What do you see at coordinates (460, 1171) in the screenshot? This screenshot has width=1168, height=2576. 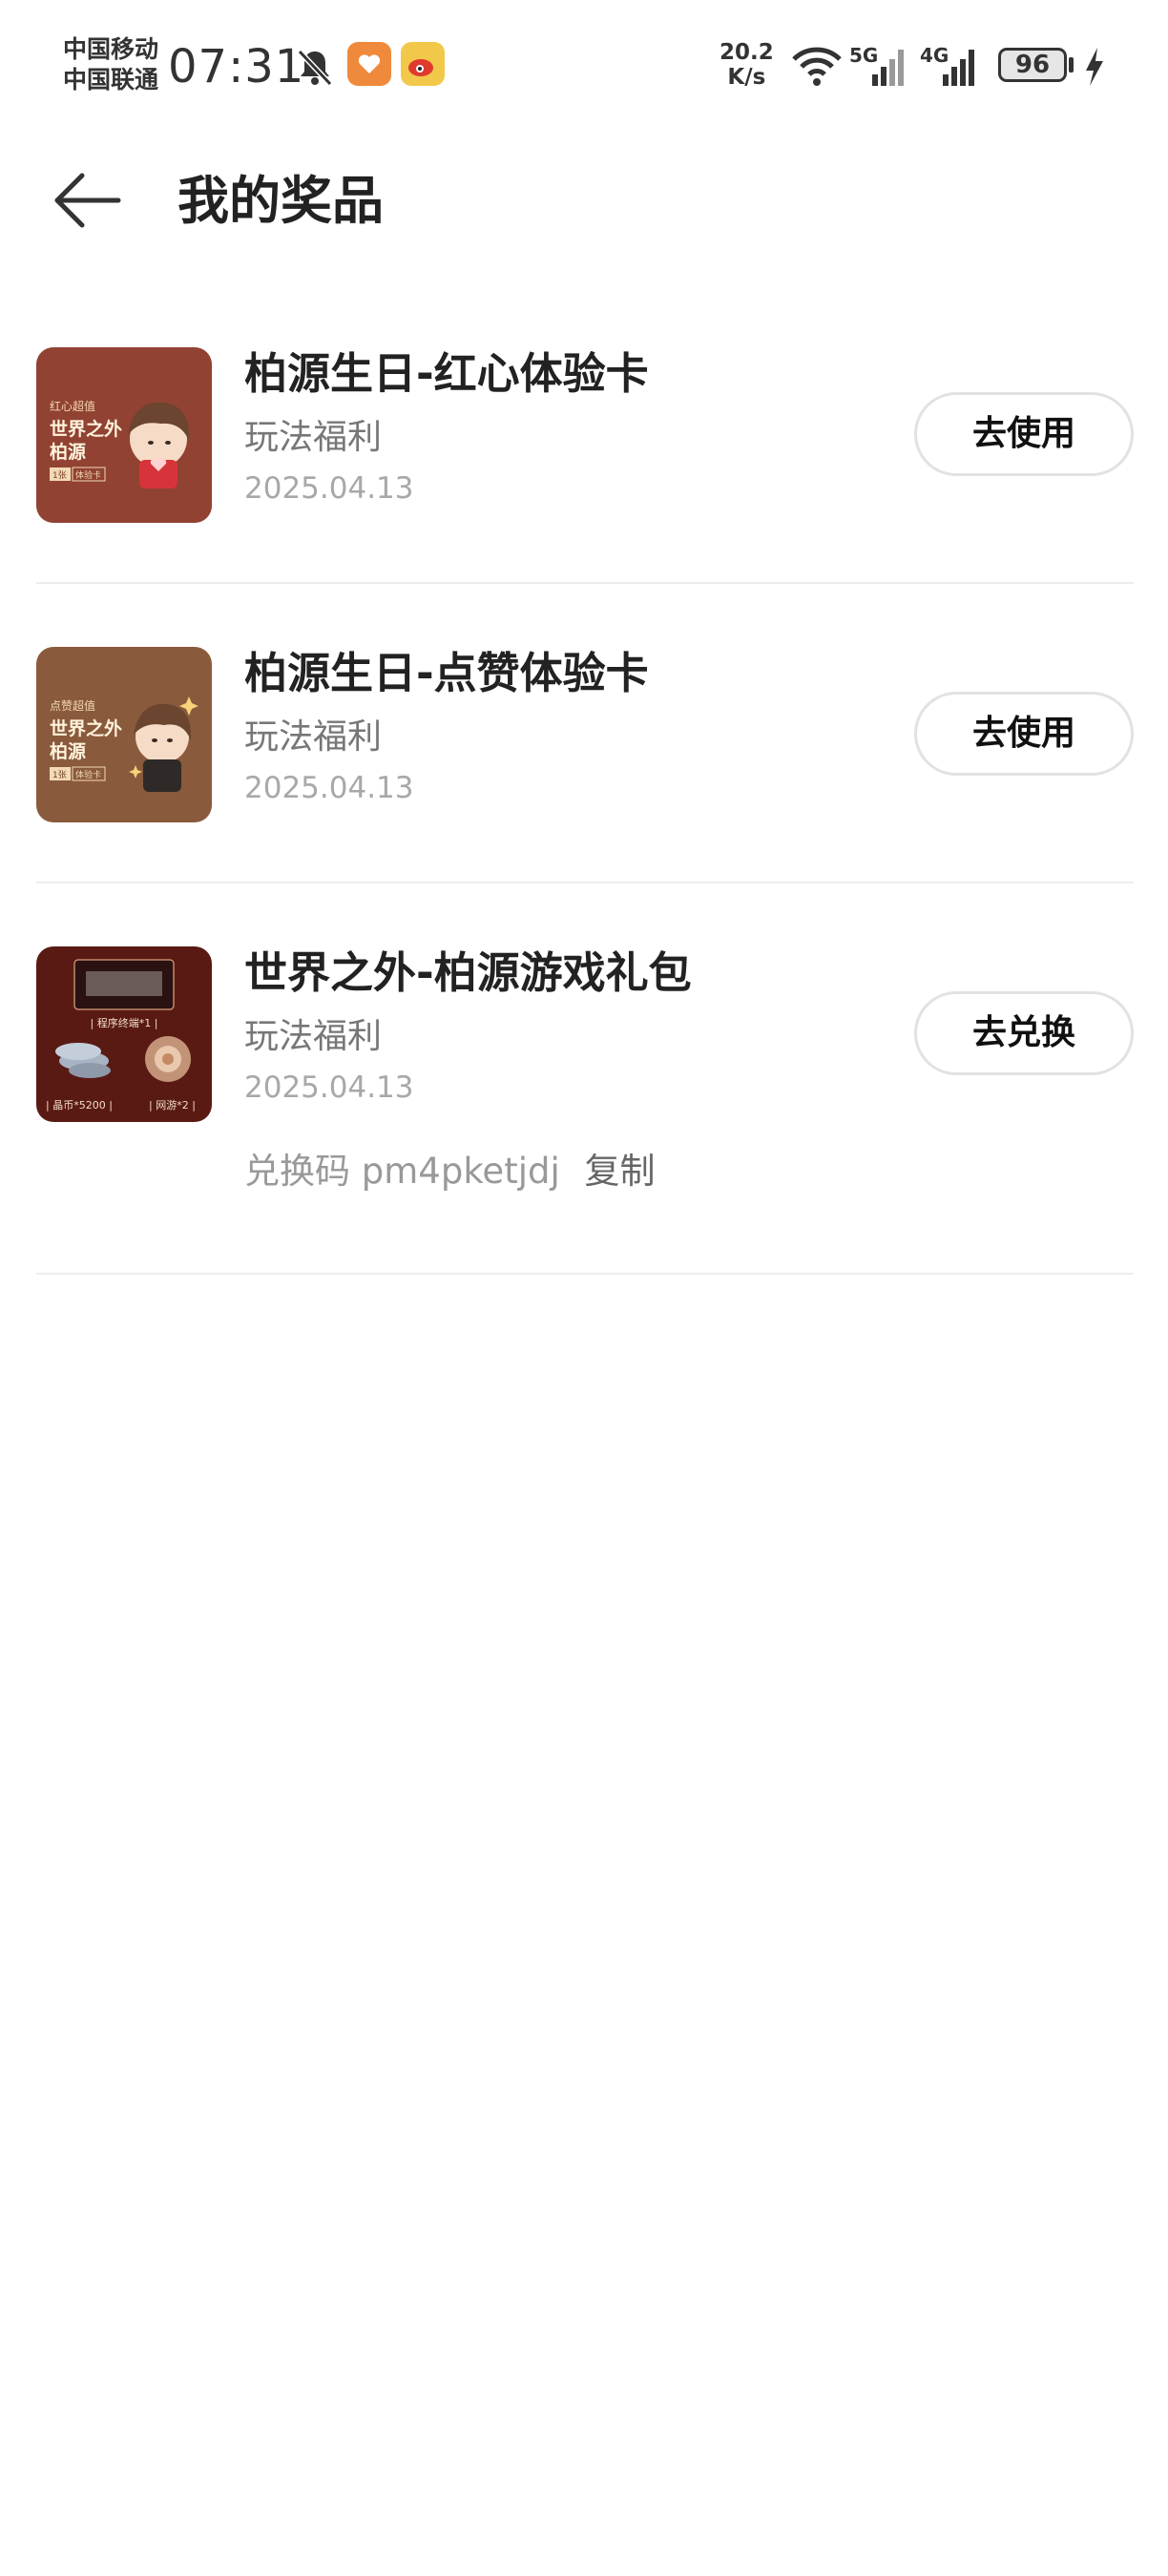 I see `redeem-code-value: pm4pketjdj` at bounding box center [460, 1171].